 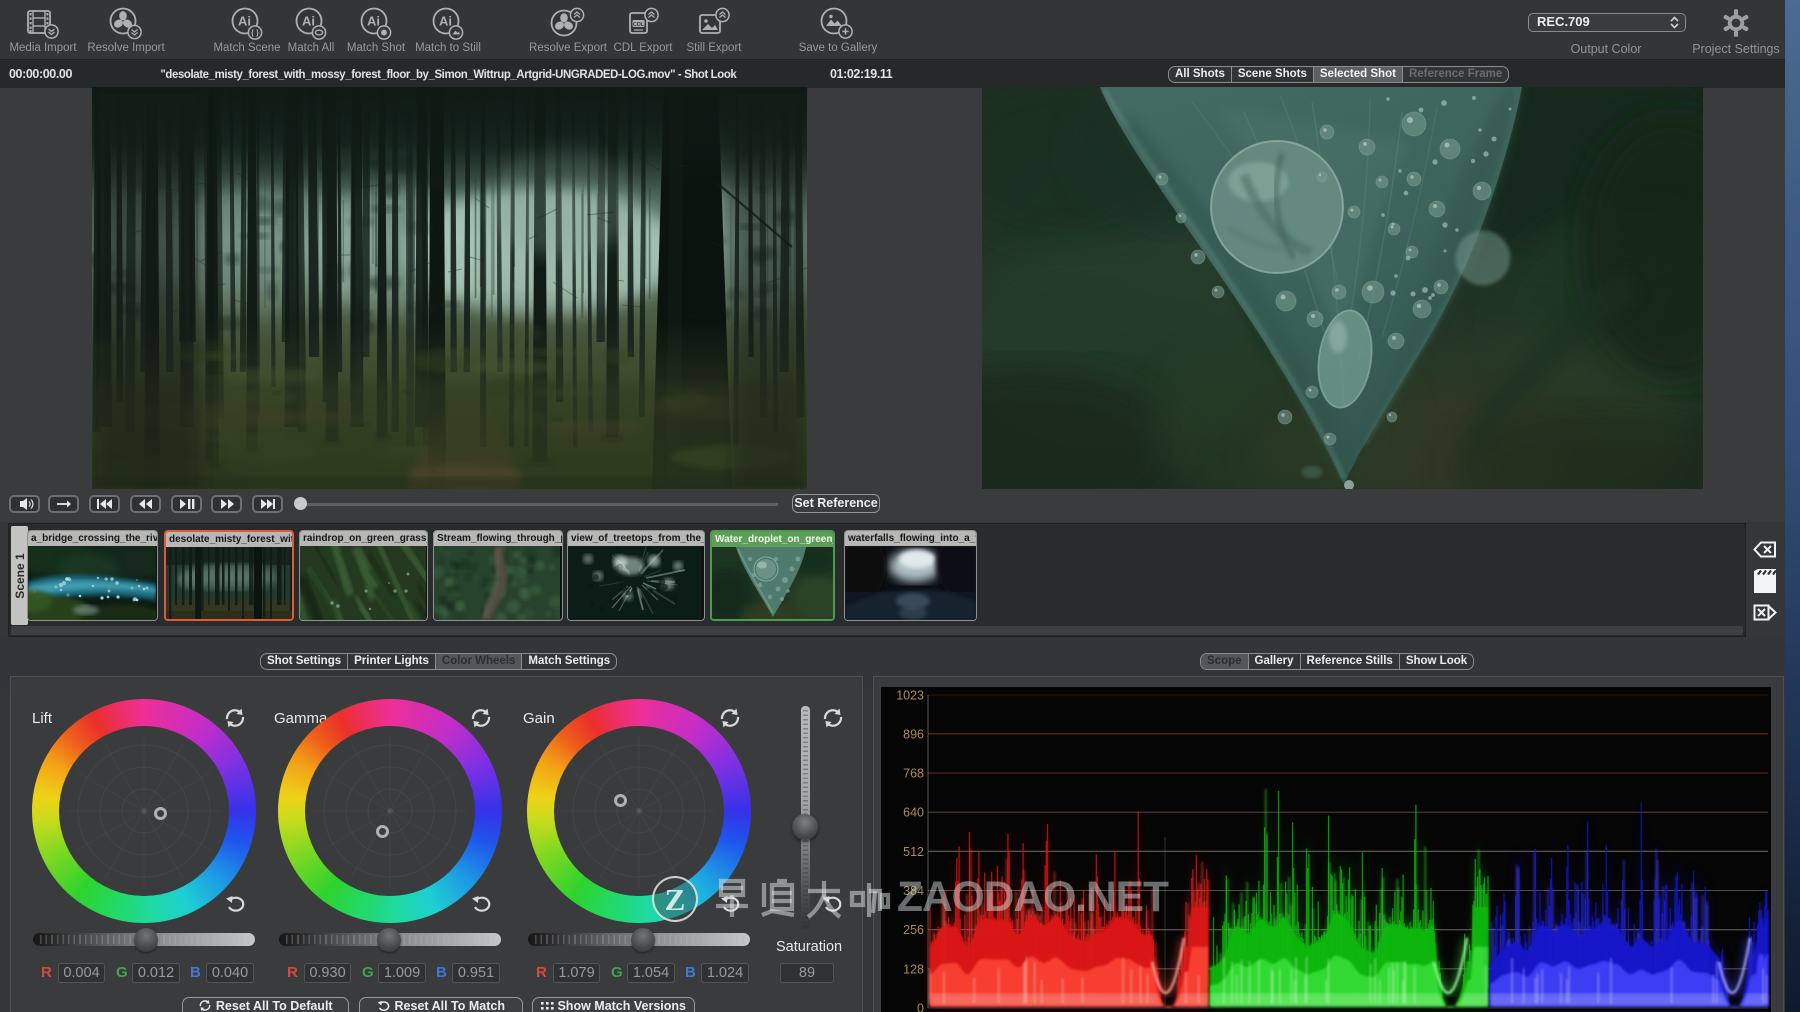 I want to click on svg-text: 640, so click(x=913, y=813).